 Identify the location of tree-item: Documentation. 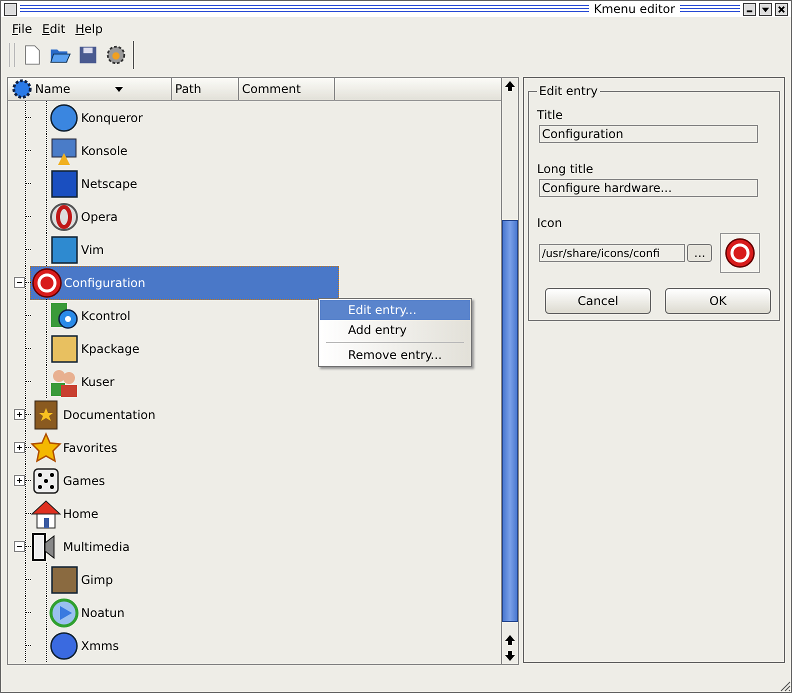
(94, 414).